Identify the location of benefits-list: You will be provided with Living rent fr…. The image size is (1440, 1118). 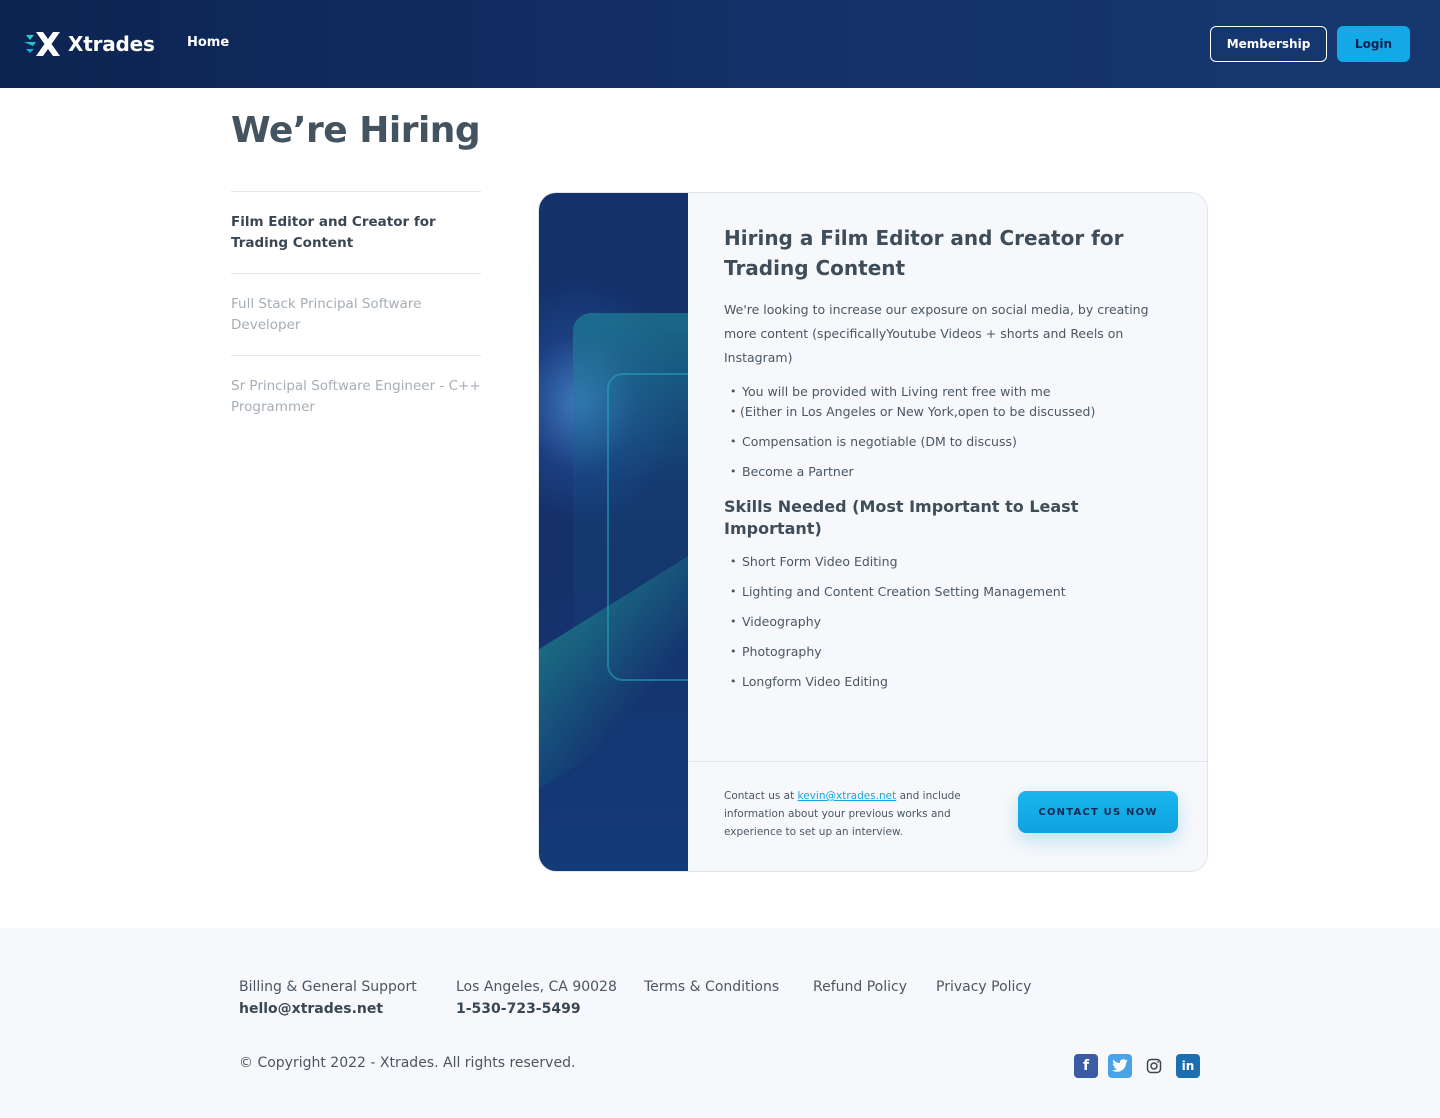
(949, 432).